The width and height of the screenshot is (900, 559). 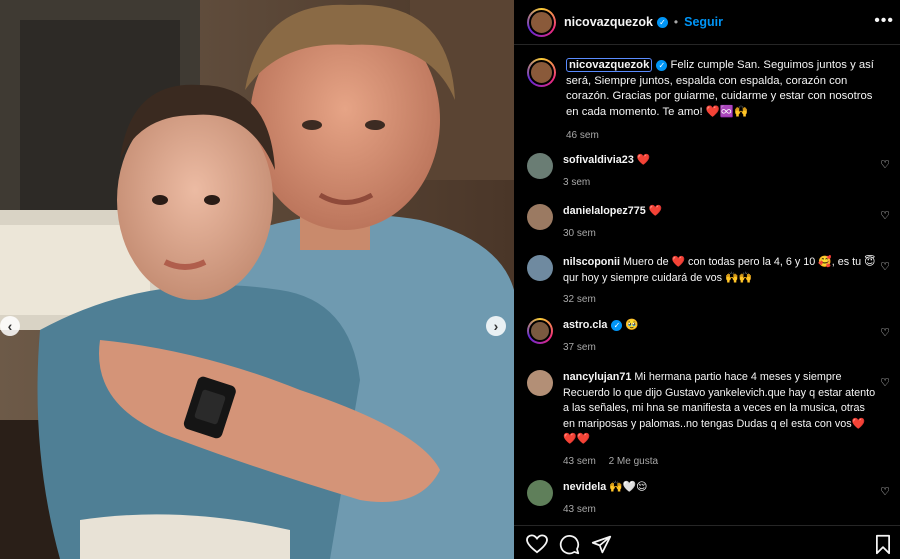 I want to click on comment-username: nevidela, so click(x=584, y=487).